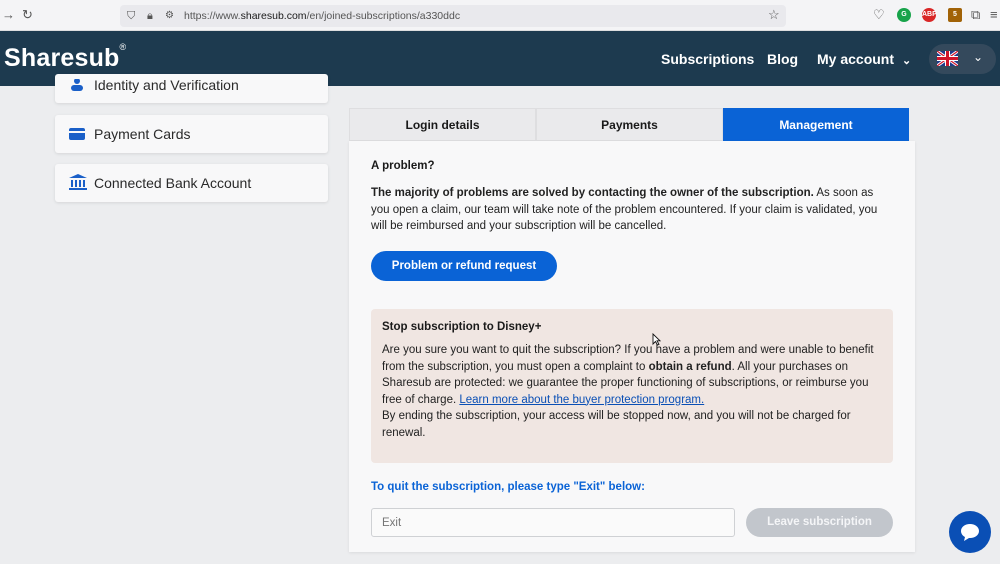 The image size is (1000, 564). I want to click on leave-subscription-button: Leave subscription, so click(819, 522).